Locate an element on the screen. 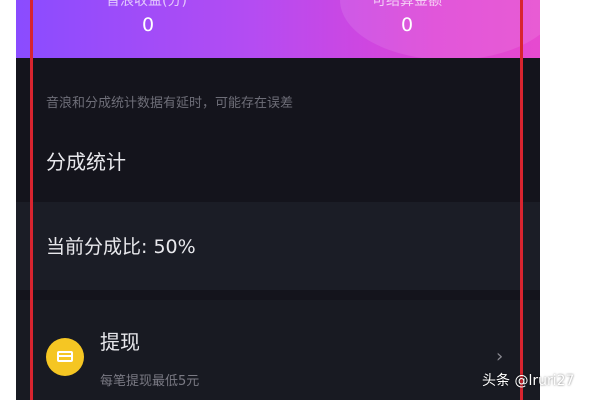  data-delay-notice: 音浪和分成统计数据有延时，可能存在误差 is located at coordinates (170, 103).